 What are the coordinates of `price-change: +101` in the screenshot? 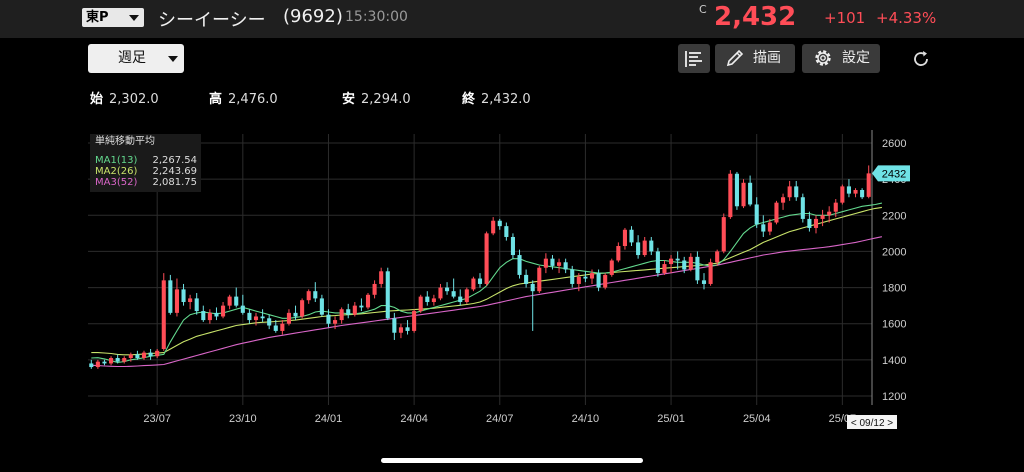 It's located at (845, 18).